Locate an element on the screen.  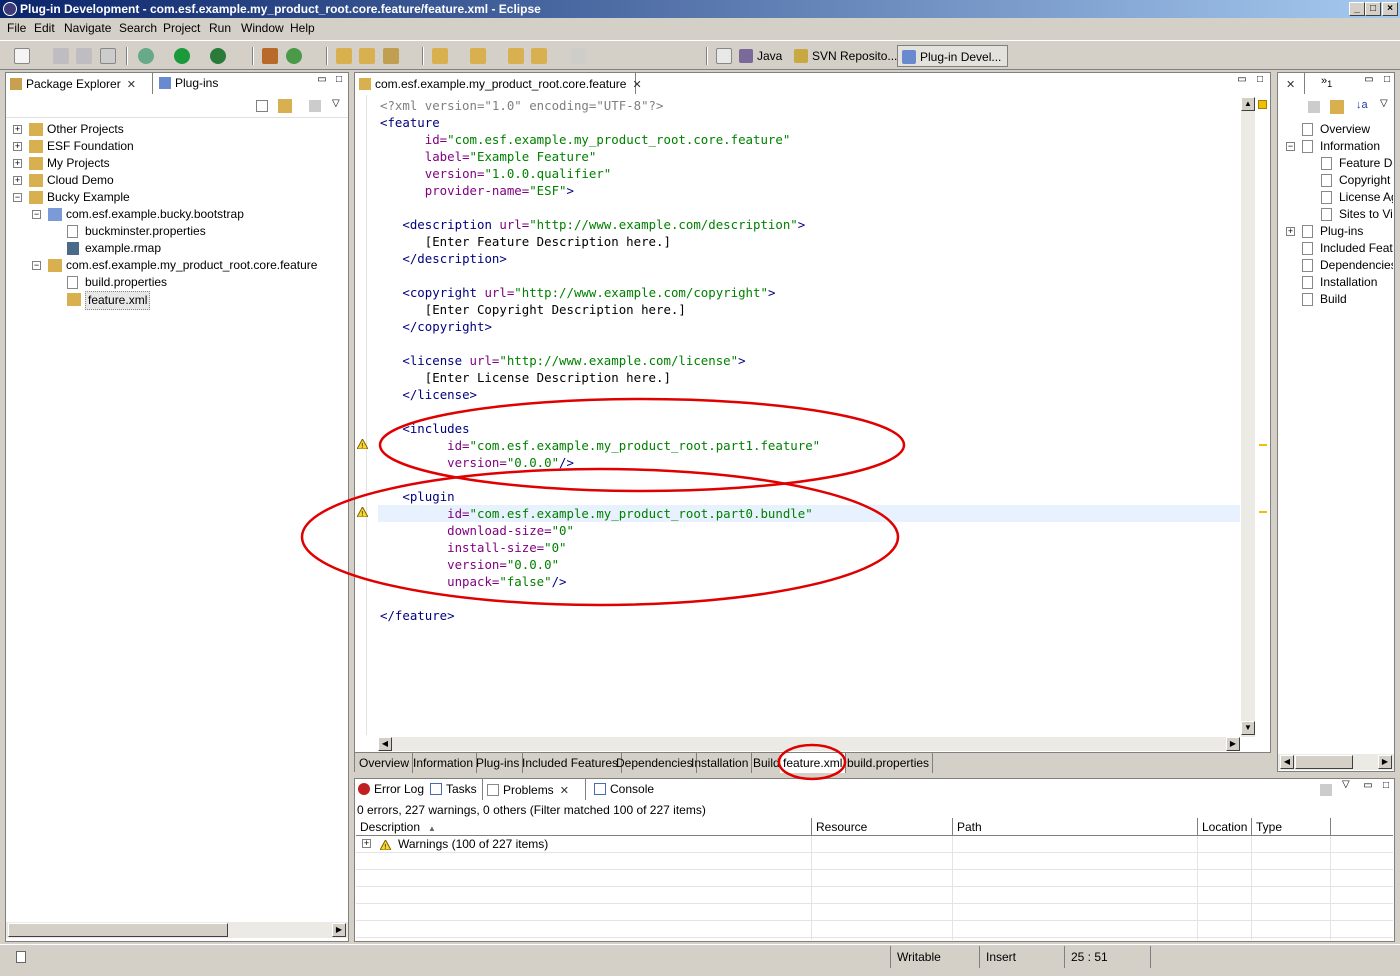
save-icon is located at coordinates (61, 56).